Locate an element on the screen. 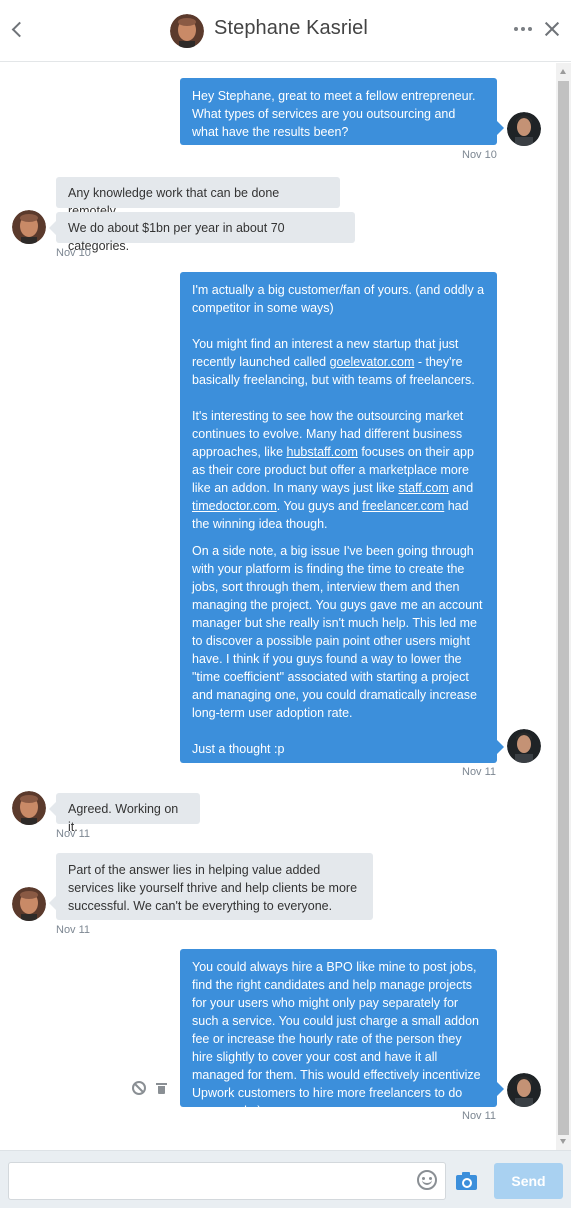 The height and width of the screenshot is (1208, 571). link-freelancer: freelancer.com is located at coordinates (403, 506).